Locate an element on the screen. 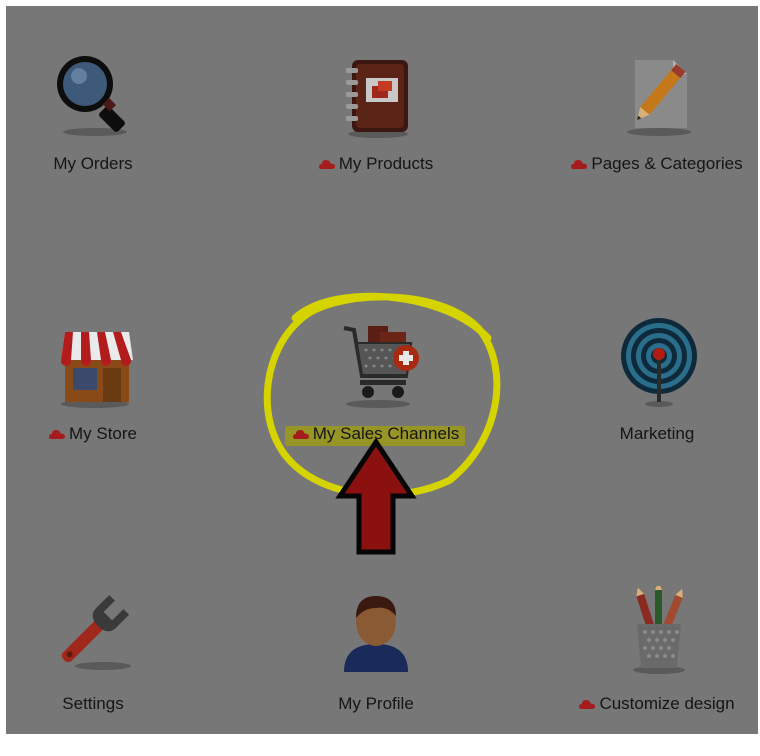 Image resolution: width=760 pixels, height=756 pixels. person-icon is located at coordinates (376, 636).